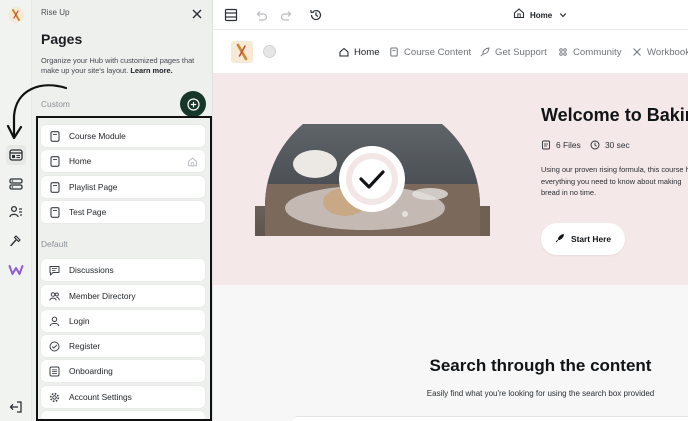 This screenshot has height=421, width=688. I want to click on avatar, so click(269, 51).